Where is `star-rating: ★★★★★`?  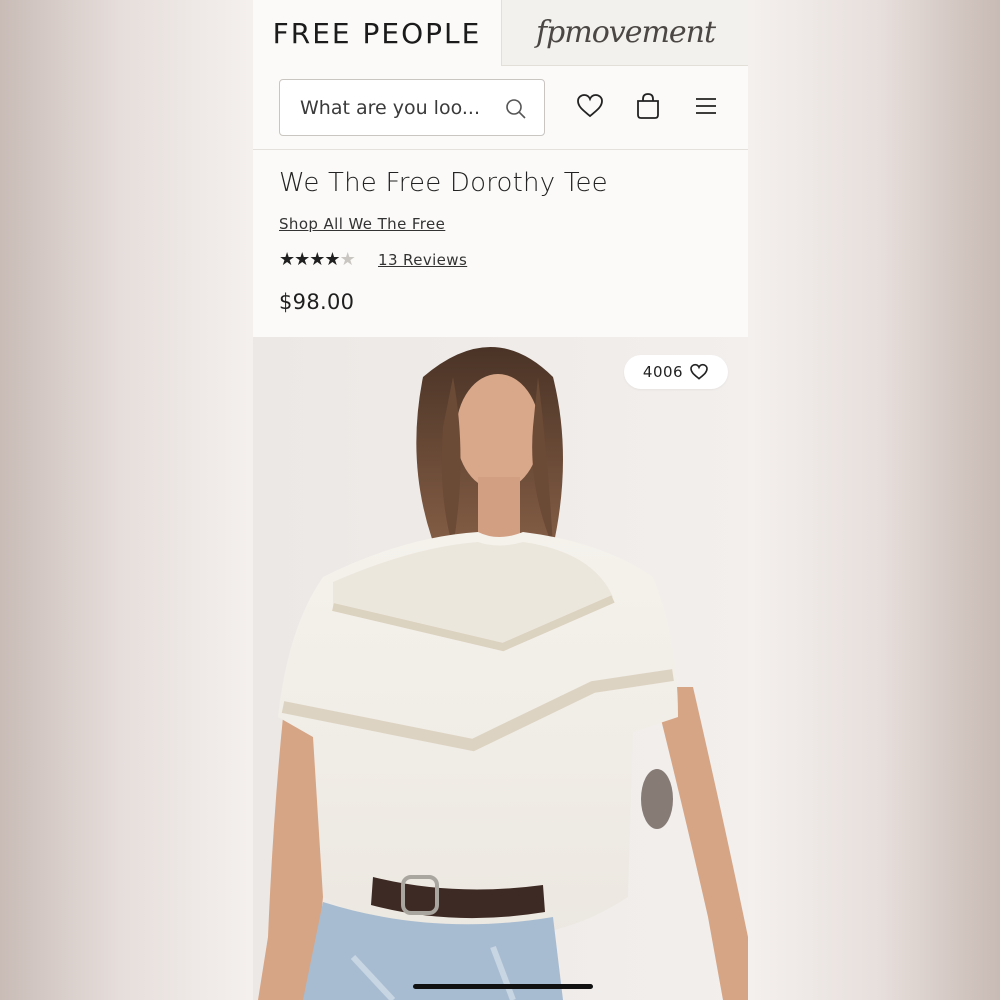 star-rating: ★★★★★ is located at coordinates (317, 259).